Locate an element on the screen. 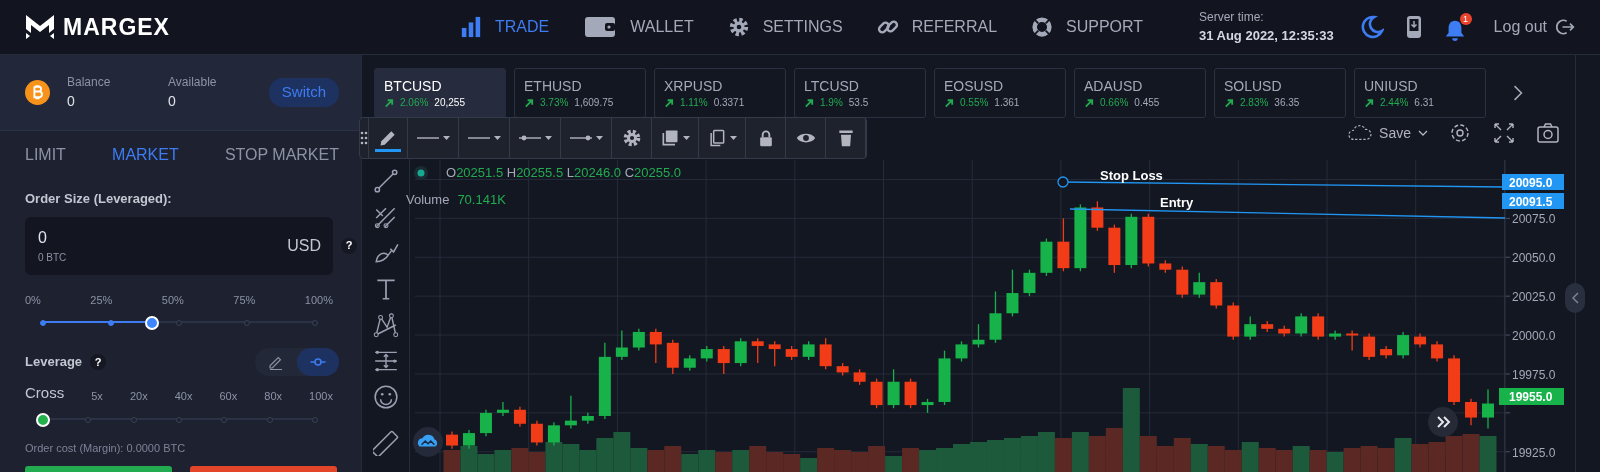 The image size is (1600, 472). volume-value: 70.141K is located at coordinates (481, 199).